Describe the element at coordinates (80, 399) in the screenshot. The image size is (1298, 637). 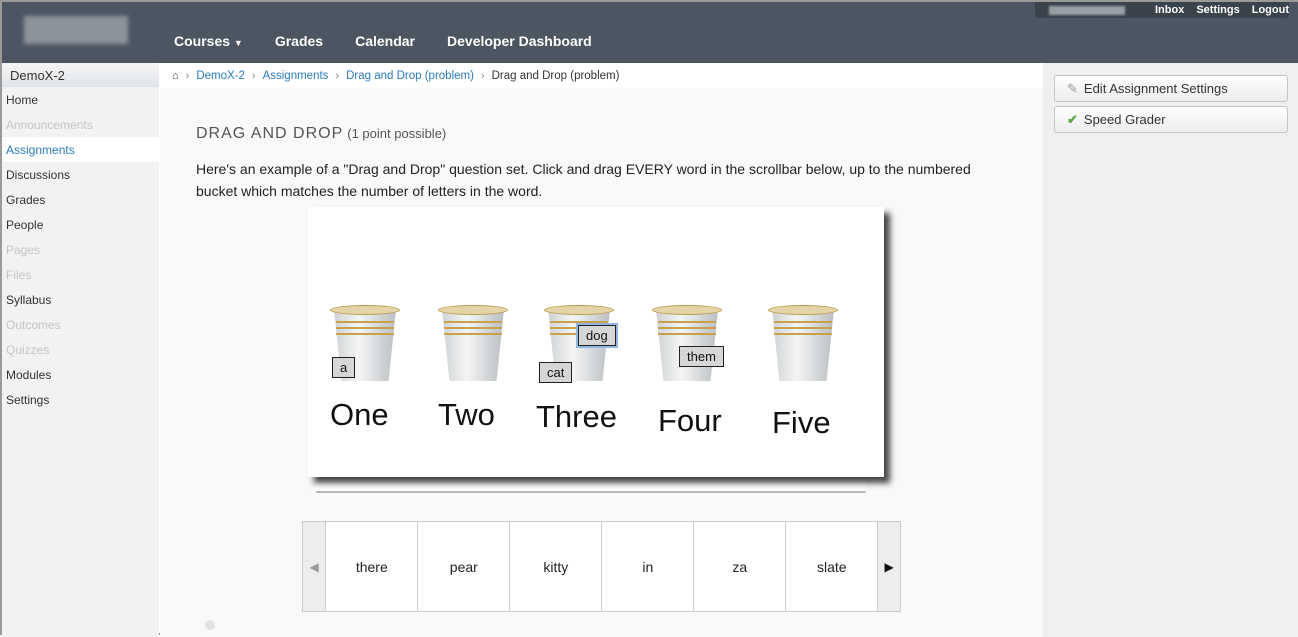
I see `sidebar-item-settings: Settings` at that location.